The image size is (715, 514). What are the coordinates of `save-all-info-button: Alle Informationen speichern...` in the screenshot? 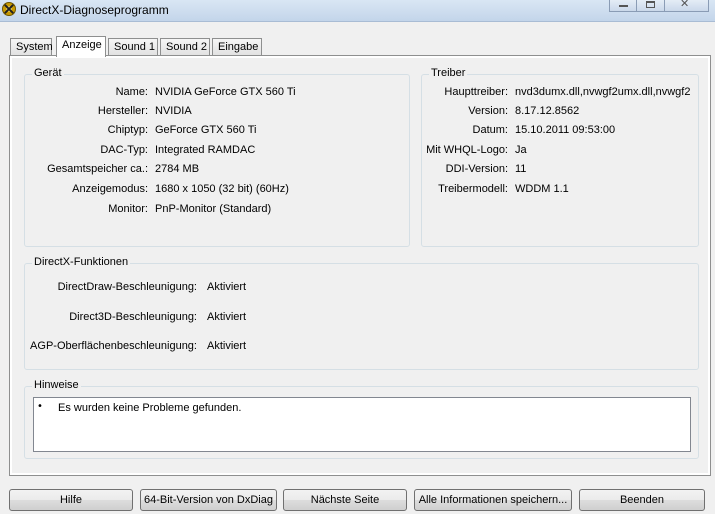 It's located at (493, 500).